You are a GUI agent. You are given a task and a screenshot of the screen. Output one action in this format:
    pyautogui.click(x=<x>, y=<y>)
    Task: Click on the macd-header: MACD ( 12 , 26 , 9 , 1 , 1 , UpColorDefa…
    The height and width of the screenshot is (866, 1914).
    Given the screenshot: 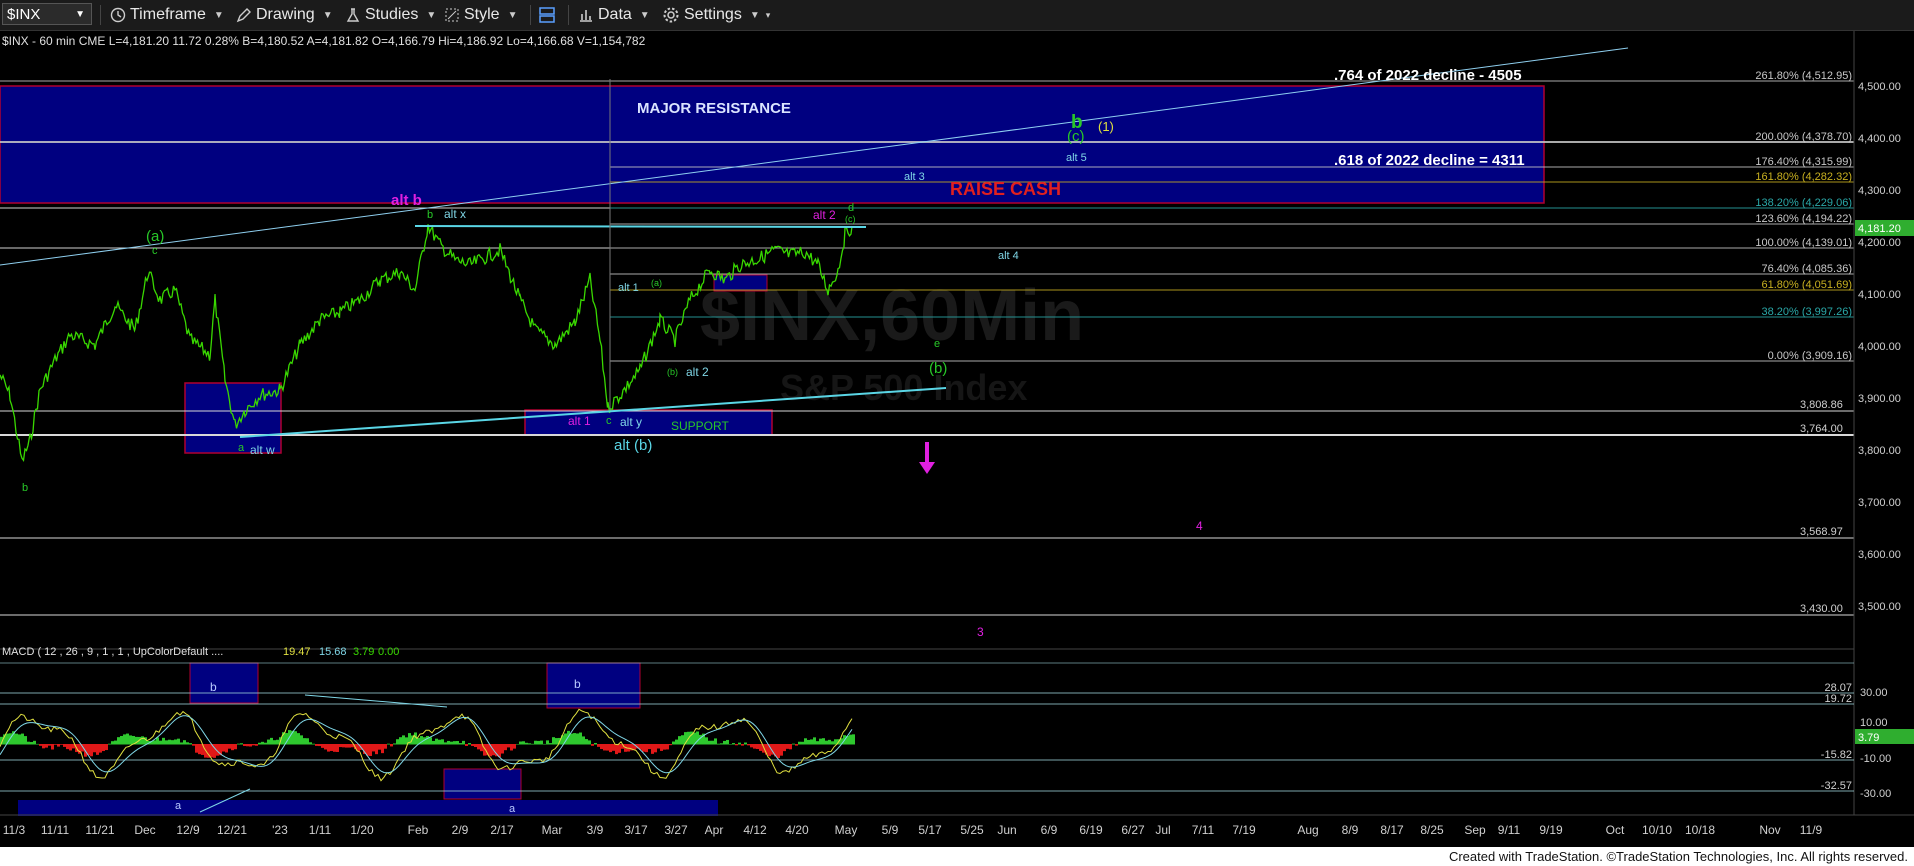 What is the action you would take?
    pyautogui.click(x=112, y=652)
    